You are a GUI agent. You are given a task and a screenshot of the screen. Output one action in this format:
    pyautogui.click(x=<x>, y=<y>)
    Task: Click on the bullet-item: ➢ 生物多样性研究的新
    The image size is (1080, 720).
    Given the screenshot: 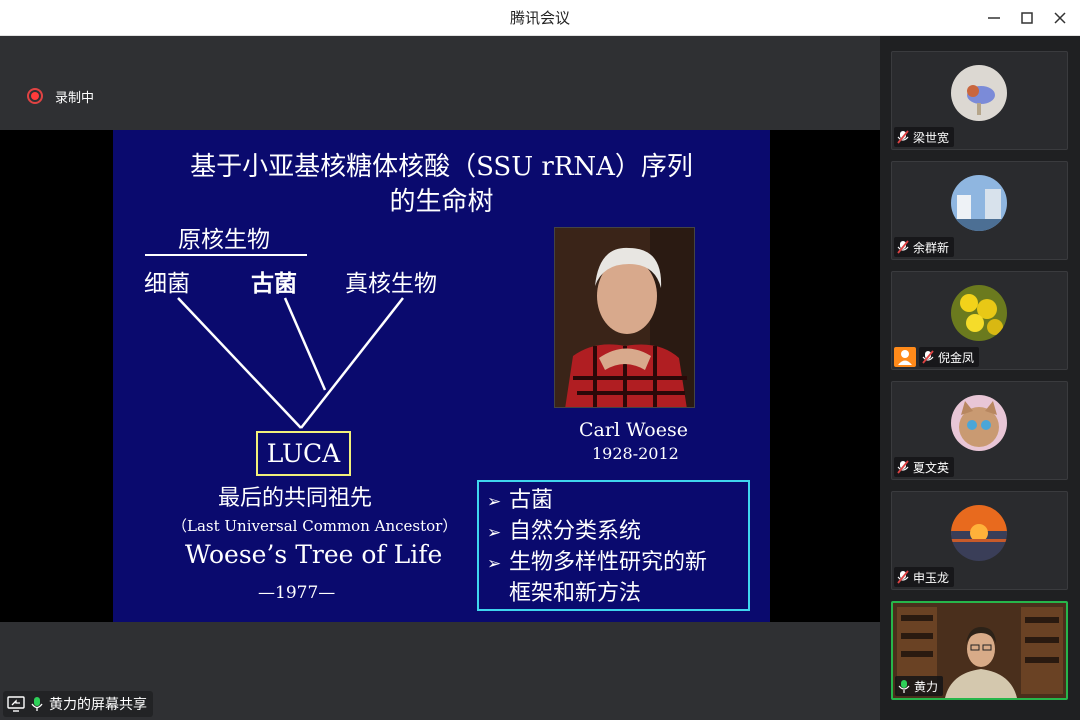 What is the action you would take?
    pyautogui.click(x=617, y=563)
    